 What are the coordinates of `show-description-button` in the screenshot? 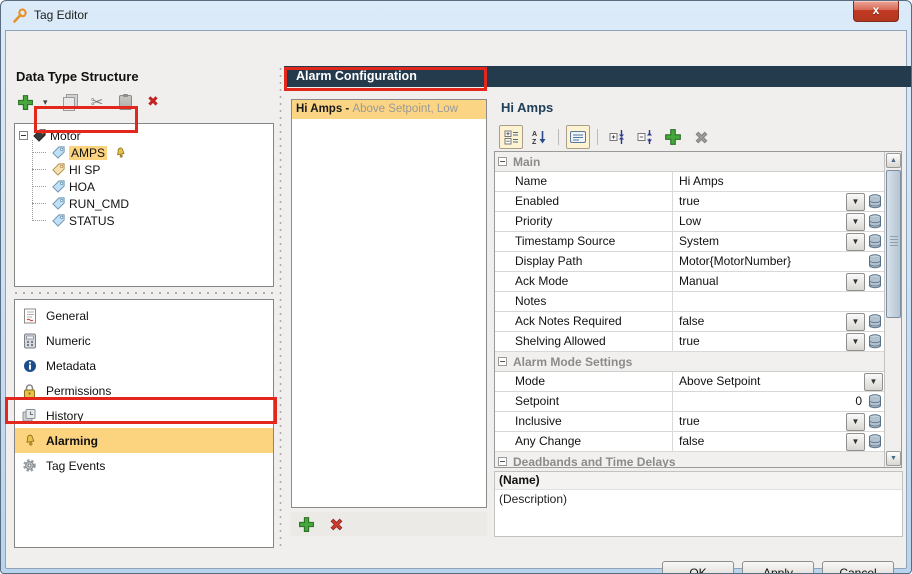 It's located at (578, 137).